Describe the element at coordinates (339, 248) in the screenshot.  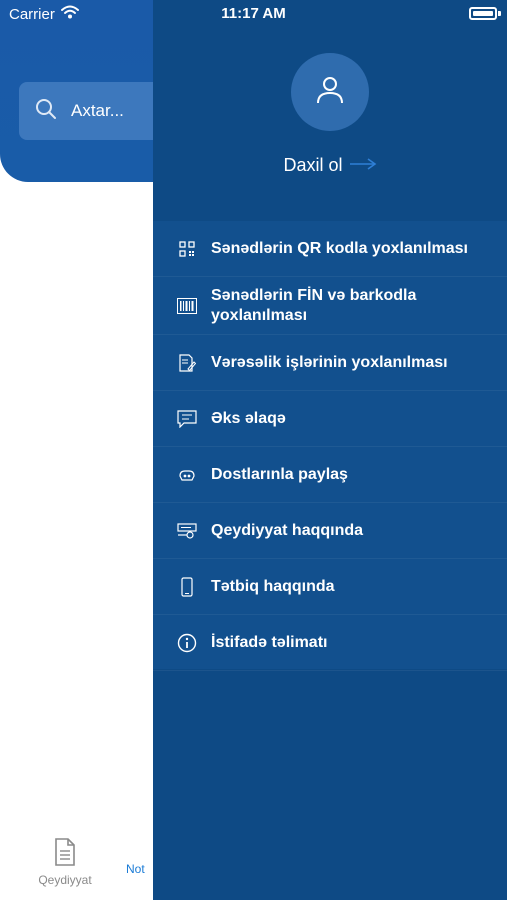
I see `menu-item-label: Sənədlərin QR kodla yoxlanılması` at that location.